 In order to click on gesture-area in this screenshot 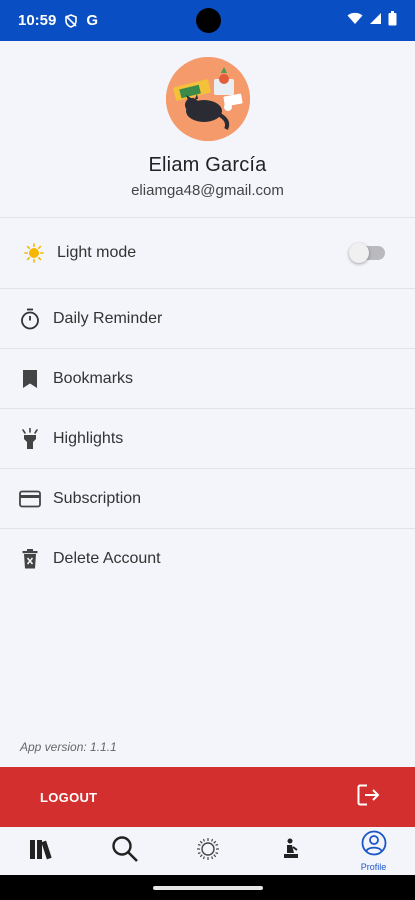, I will do `click(207, 887)`.